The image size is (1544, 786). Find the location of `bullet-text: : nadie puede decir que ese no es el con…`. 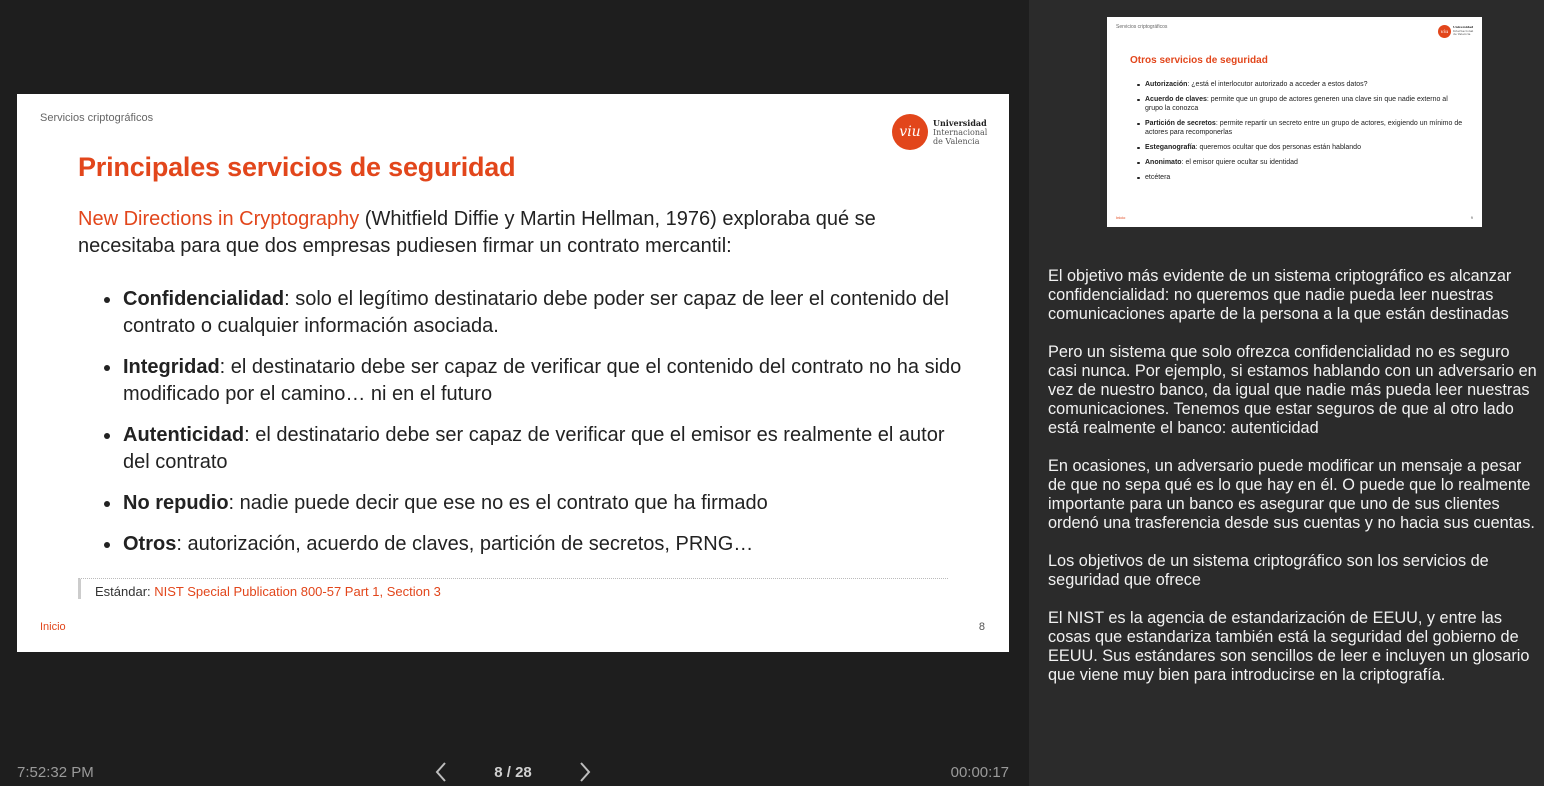

bullet-text: : nadie puede decir que ese no es el con… is located at coordinates (498, 503).